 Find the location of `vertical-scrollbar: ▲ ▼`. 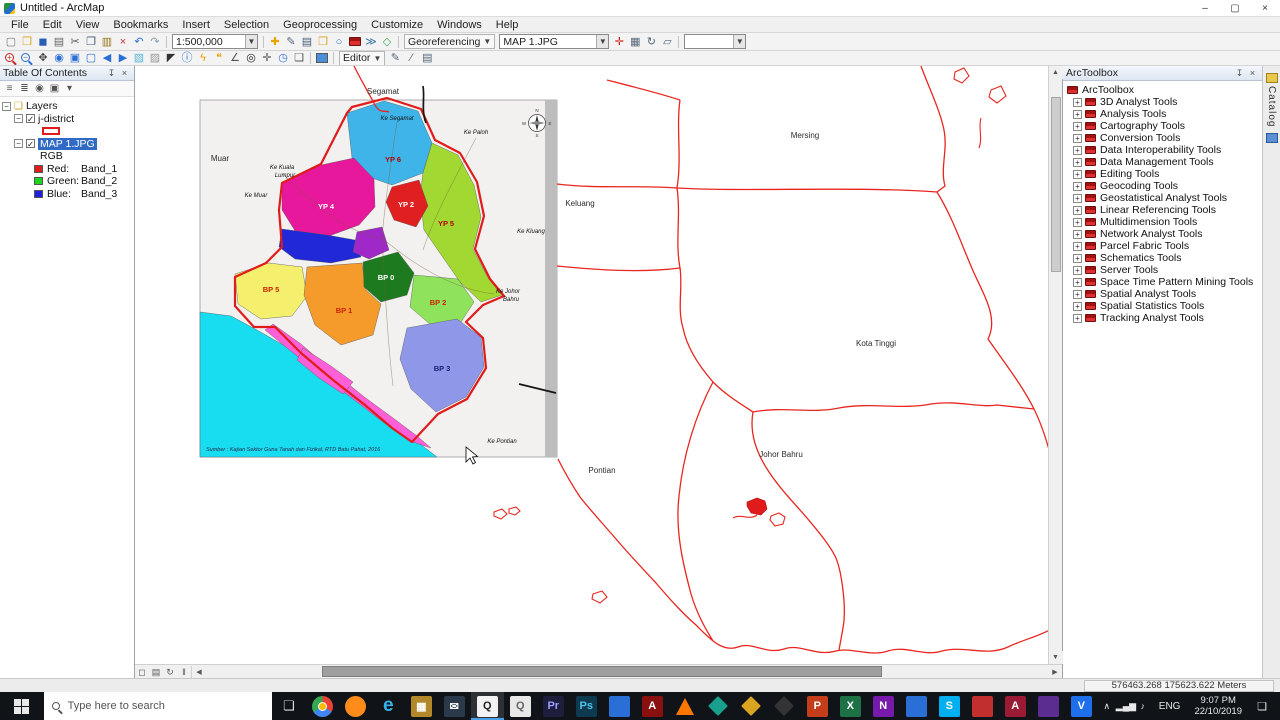

vertical-scrollbar: ▲ ▼ is located at coordinates (1055, 365).